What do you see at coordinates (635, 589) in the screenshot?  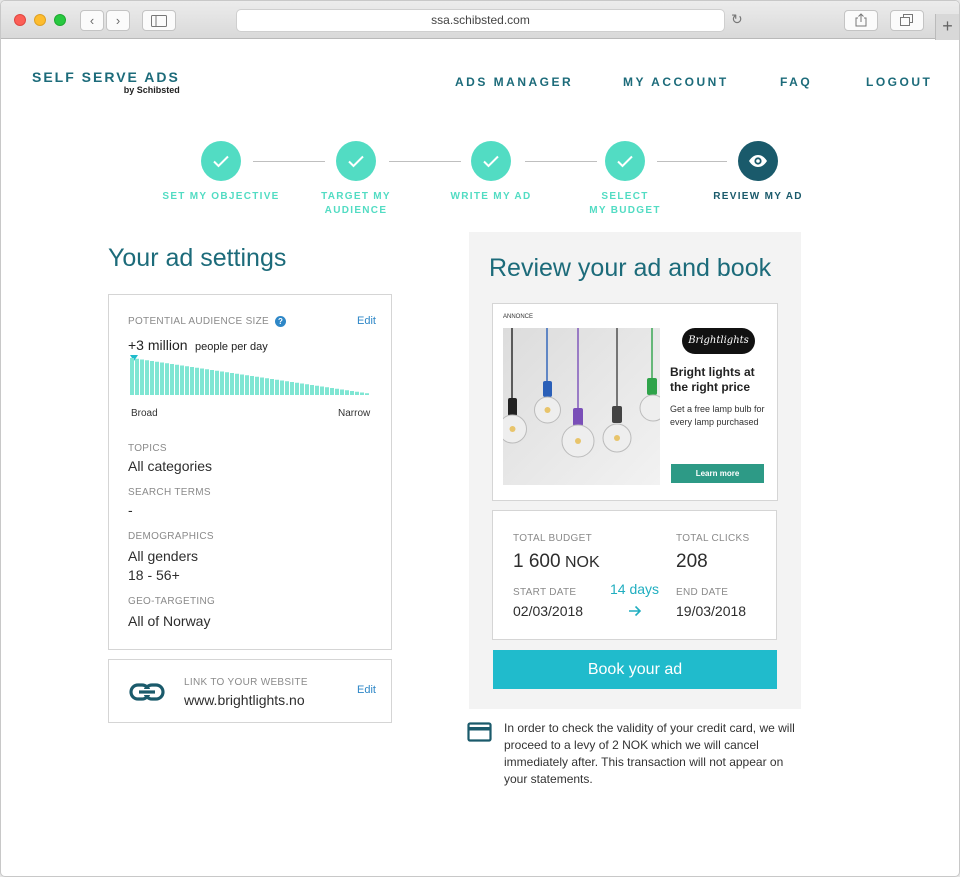 I see `duration-value: 14 days` at bounding box center [635, 589].